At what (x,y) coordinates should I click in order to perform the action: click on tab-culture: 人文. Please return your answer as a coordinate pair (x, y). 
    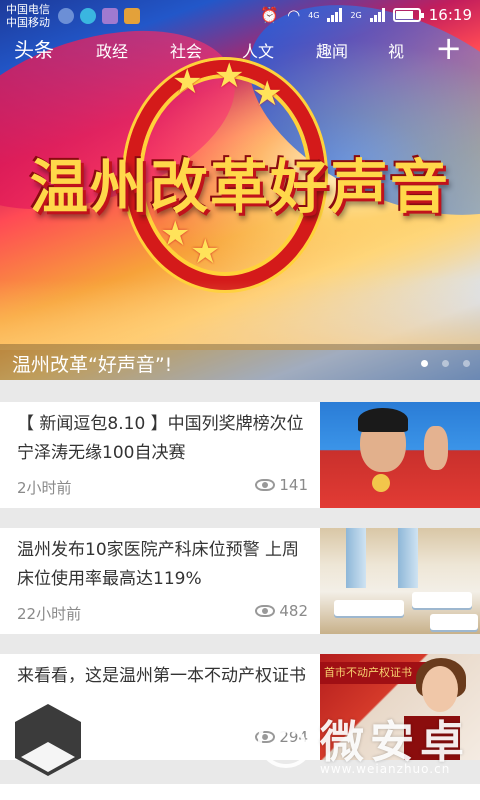
    Looking at the image, I should click on (258, 50).